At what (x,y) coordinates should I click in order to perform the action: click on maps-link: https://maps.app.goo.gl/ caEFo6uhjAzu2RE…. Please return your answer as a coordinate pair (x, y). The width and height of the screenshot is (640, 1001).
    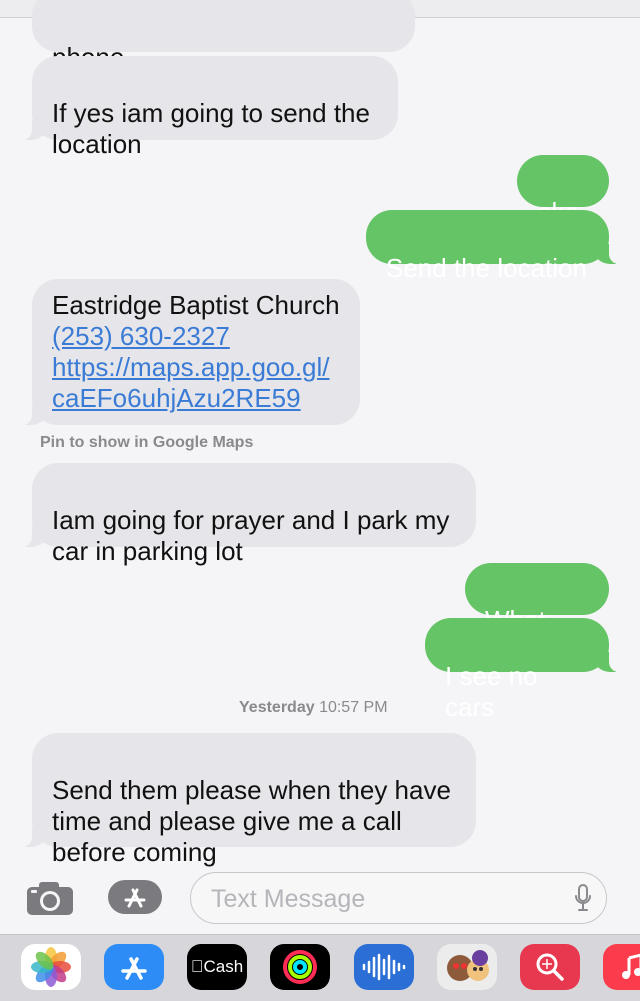
    Looking at the image, I should click on (197, 383).